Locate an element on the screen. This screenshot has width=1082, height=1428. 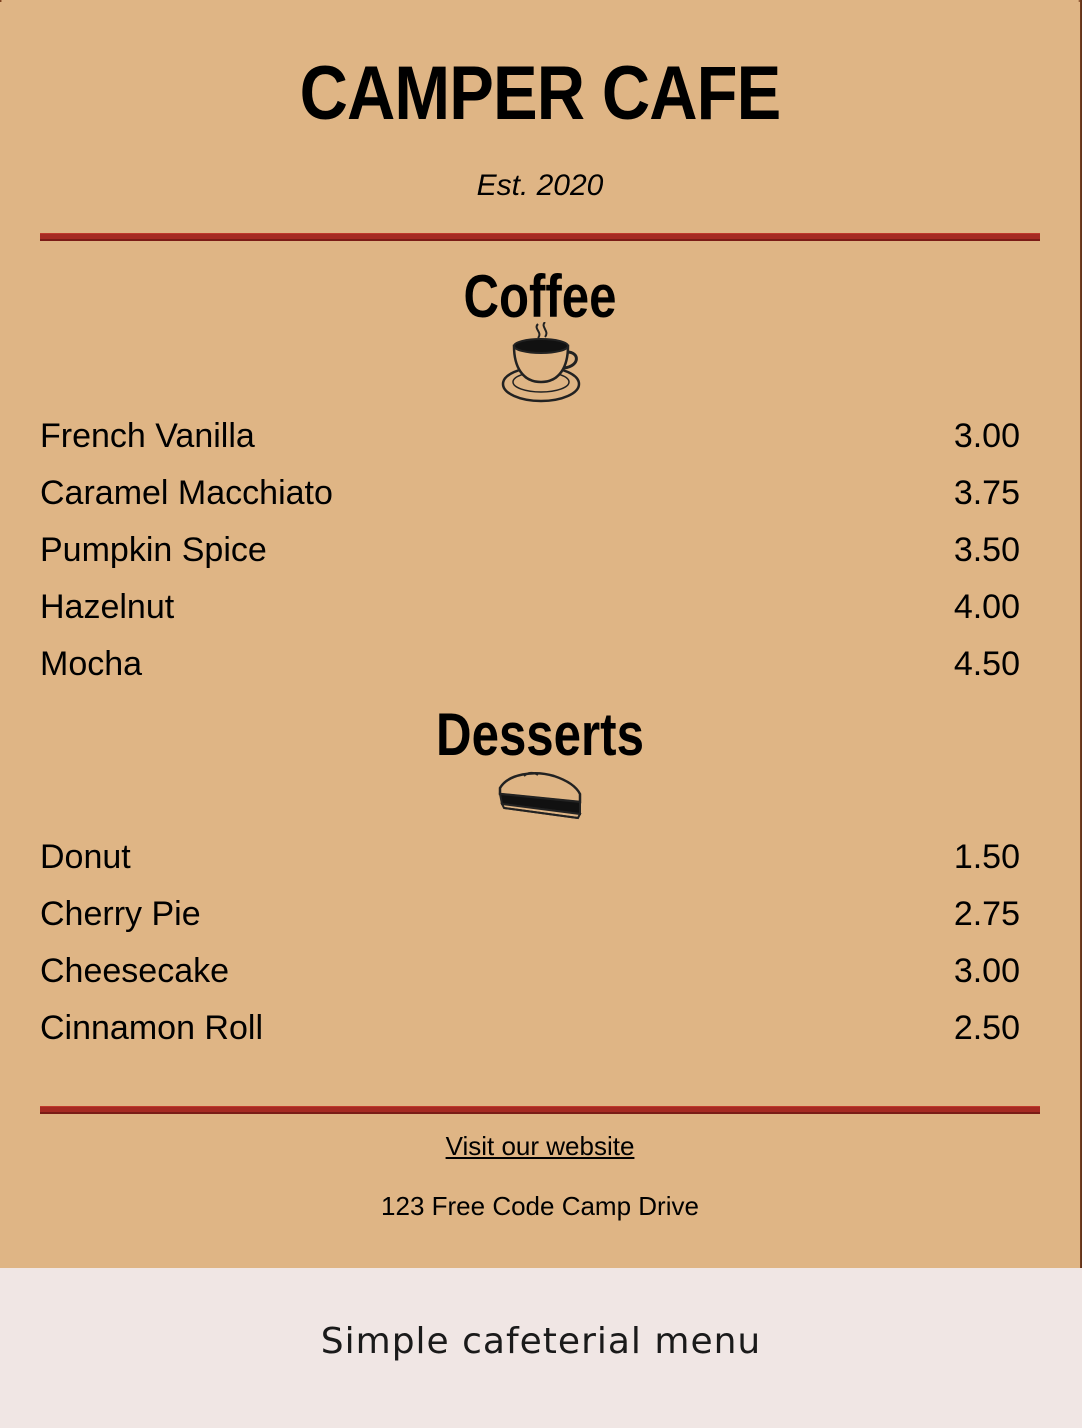
menu-item: Pumpkin Spice 3.50 is located at coordinates (530, 550).